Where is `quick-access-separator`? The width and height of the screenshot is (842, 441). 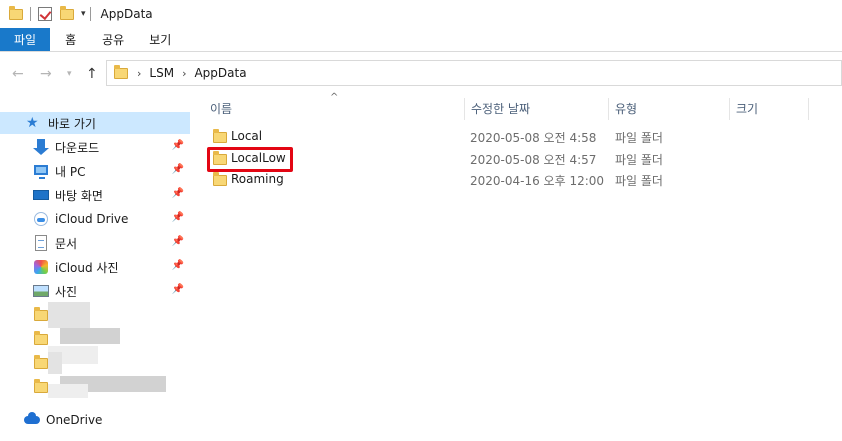
quick-access-separator is located at coordinates (30, 14).